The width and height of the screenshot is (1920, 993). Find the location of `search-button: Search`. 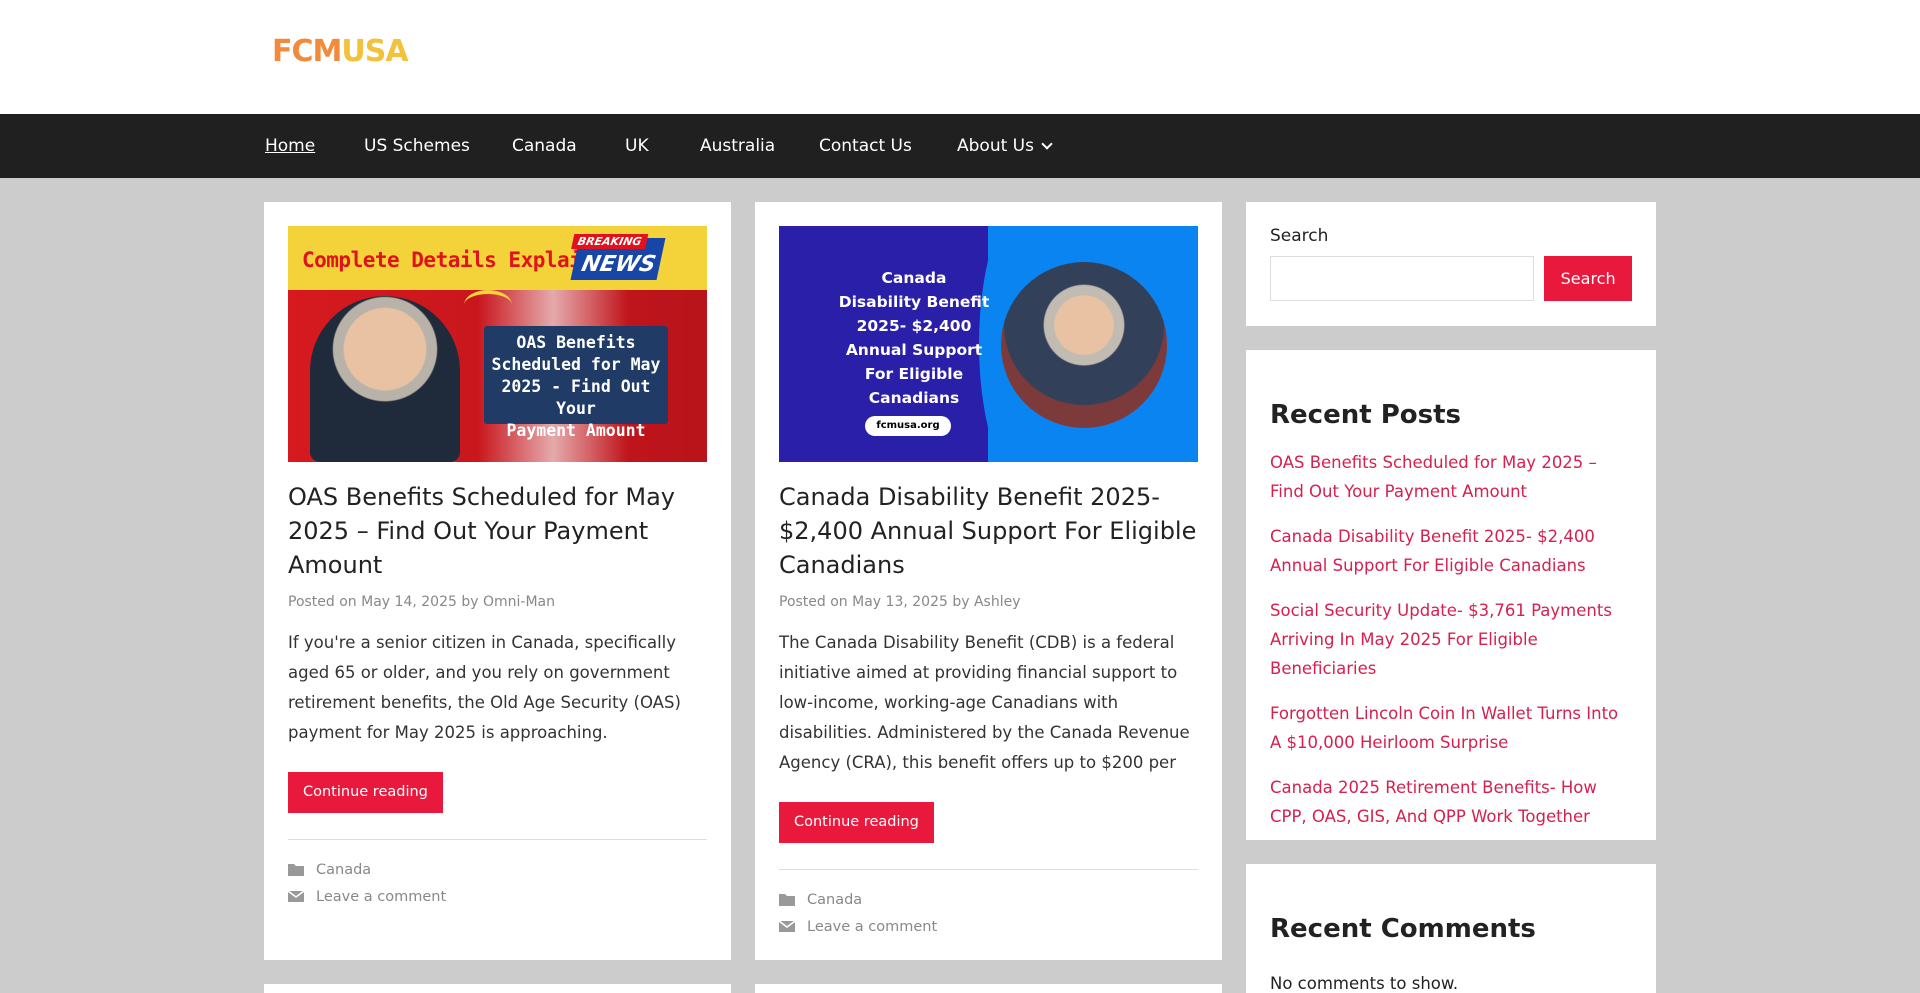

search-button: Search is located at coordinates (1588, 278).